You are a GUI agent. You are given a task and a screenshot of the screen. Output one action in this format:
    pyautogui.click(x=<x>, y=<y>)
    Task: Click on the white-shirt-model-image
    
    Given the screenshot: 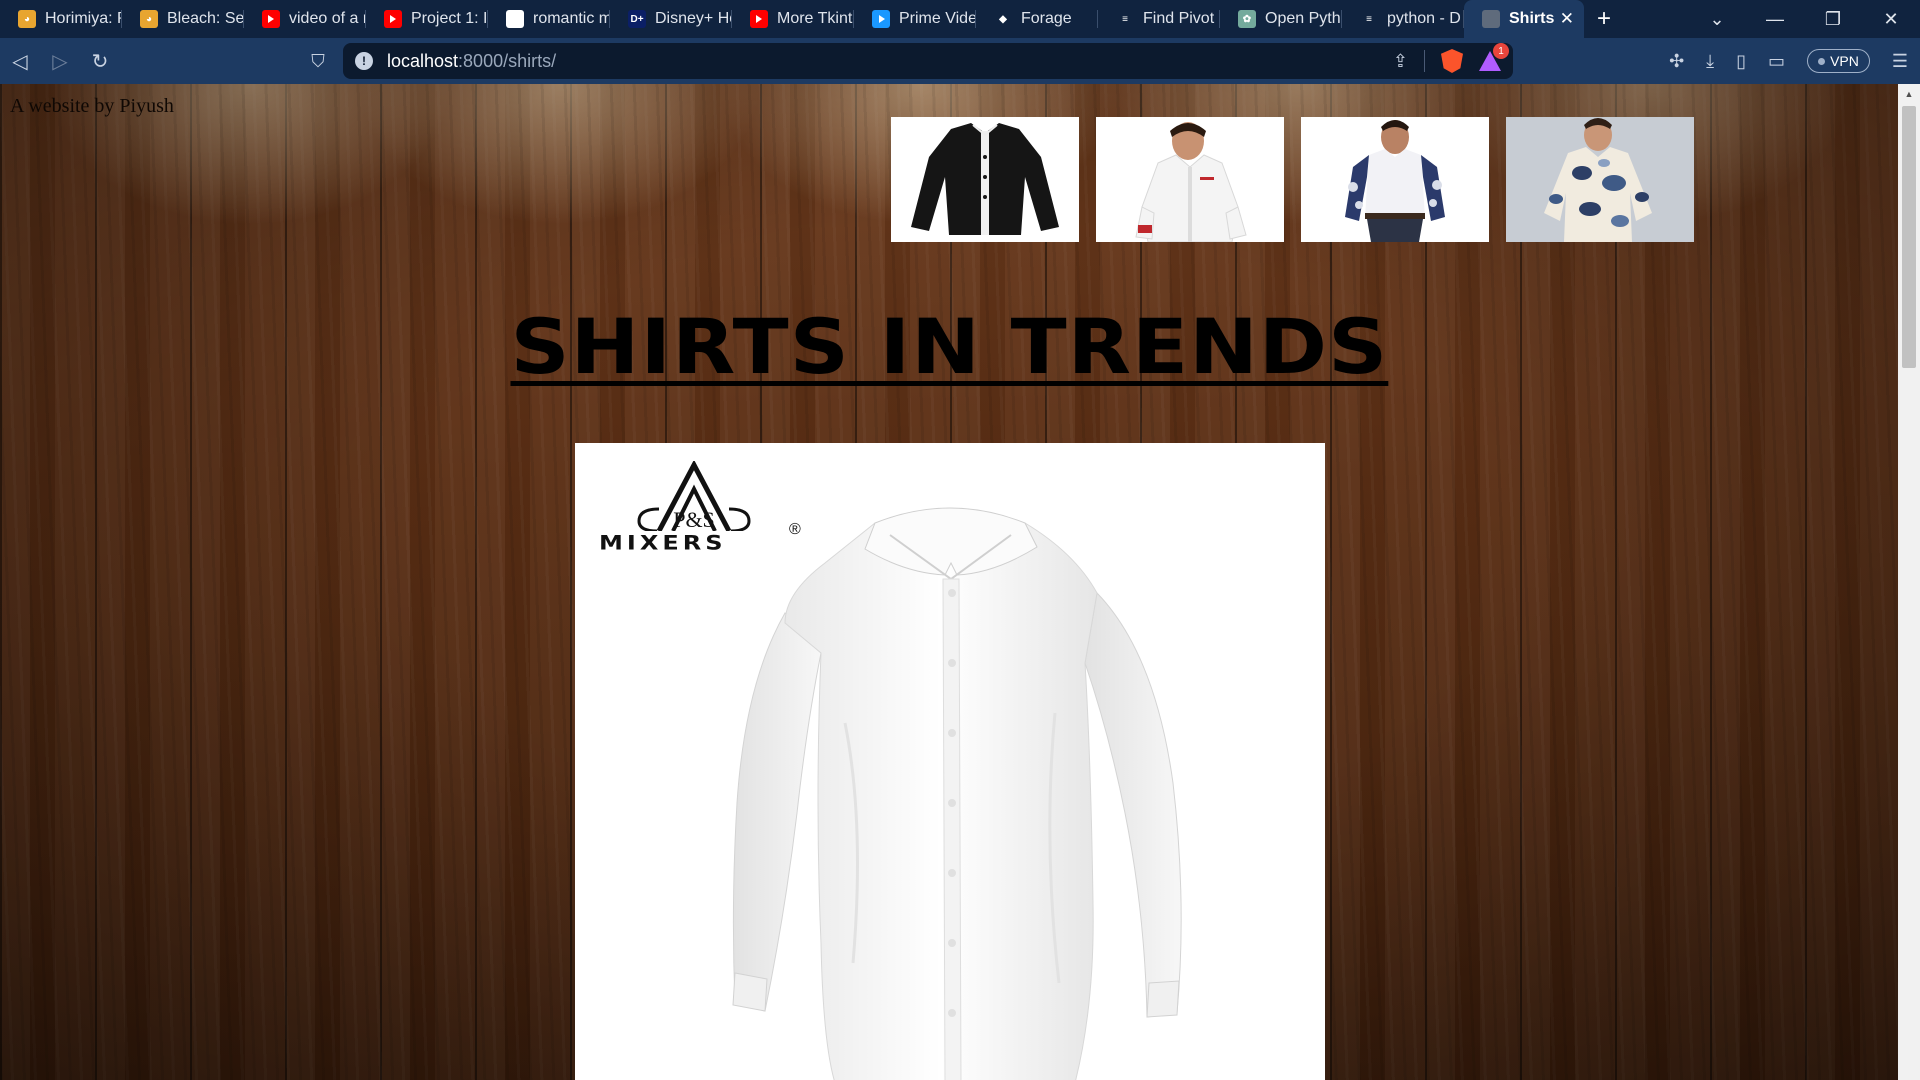 What is the action you would take?
    pyautogui.click(x=1191, y=182)
    